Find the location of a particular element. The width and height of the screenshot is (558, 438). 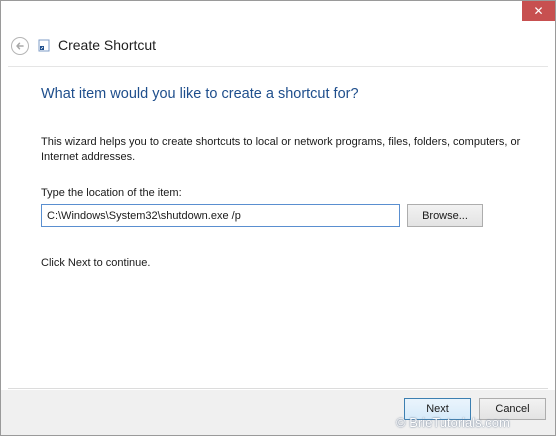

watermark: © BrieTutorials.com is located at coordinates (453, 422).